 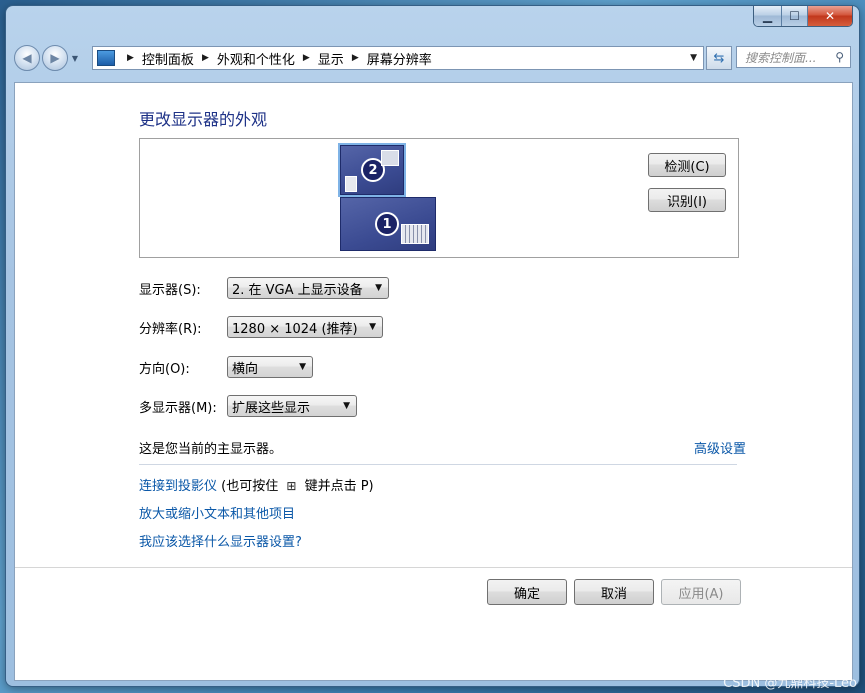 What do you see at coordinates (217, 512) in the screenshot?
I see `text-size-link: 放大或缩小文本和其他项目` at bounding box center [217, 512].